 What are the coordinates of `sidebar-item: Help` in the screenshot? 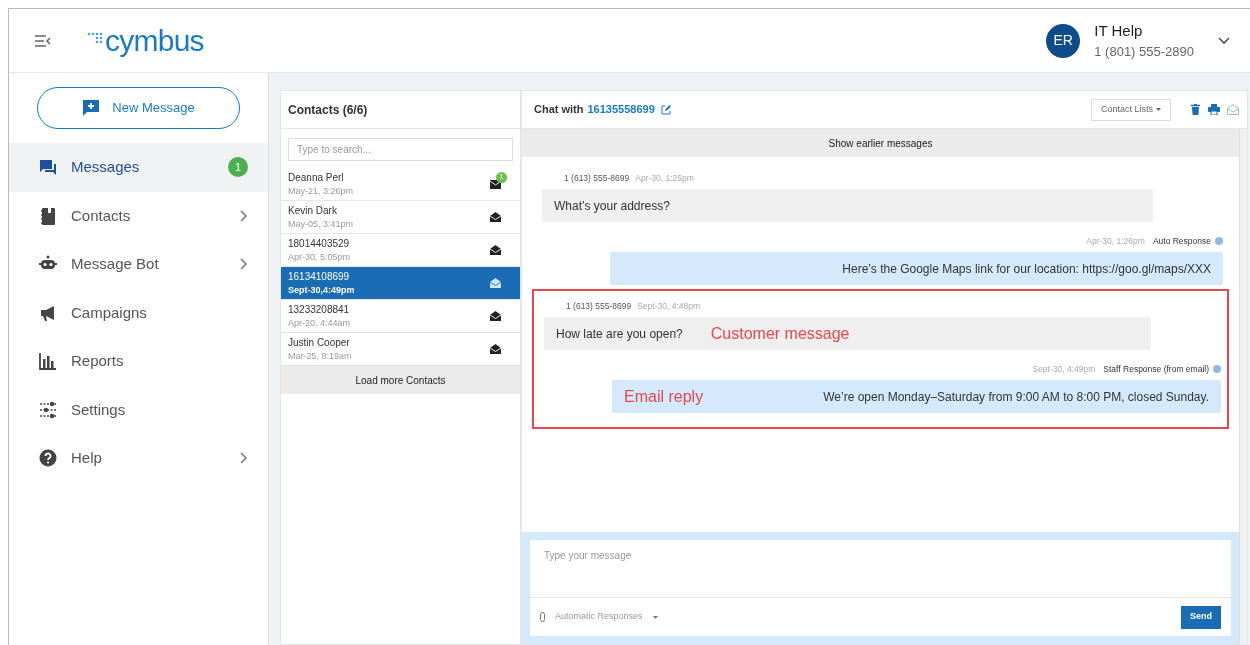 It's located at (138, 458).